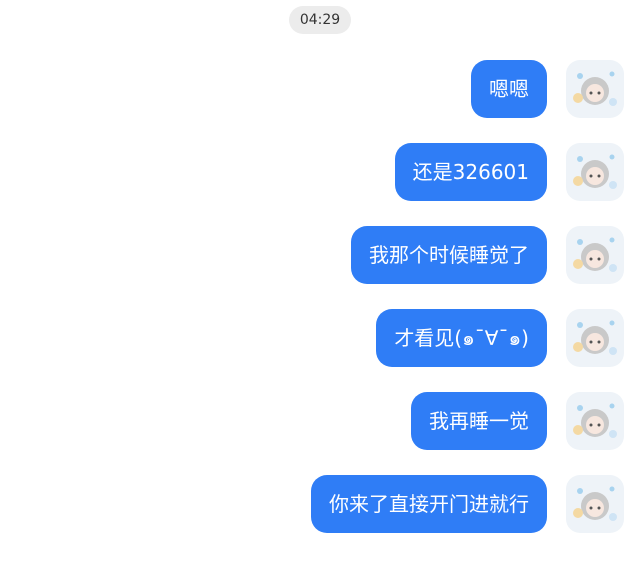  Describe the element at coordinates (509, 89) in the screenshot. I see `sent-message-bubble: 嗯嗯` at that location.